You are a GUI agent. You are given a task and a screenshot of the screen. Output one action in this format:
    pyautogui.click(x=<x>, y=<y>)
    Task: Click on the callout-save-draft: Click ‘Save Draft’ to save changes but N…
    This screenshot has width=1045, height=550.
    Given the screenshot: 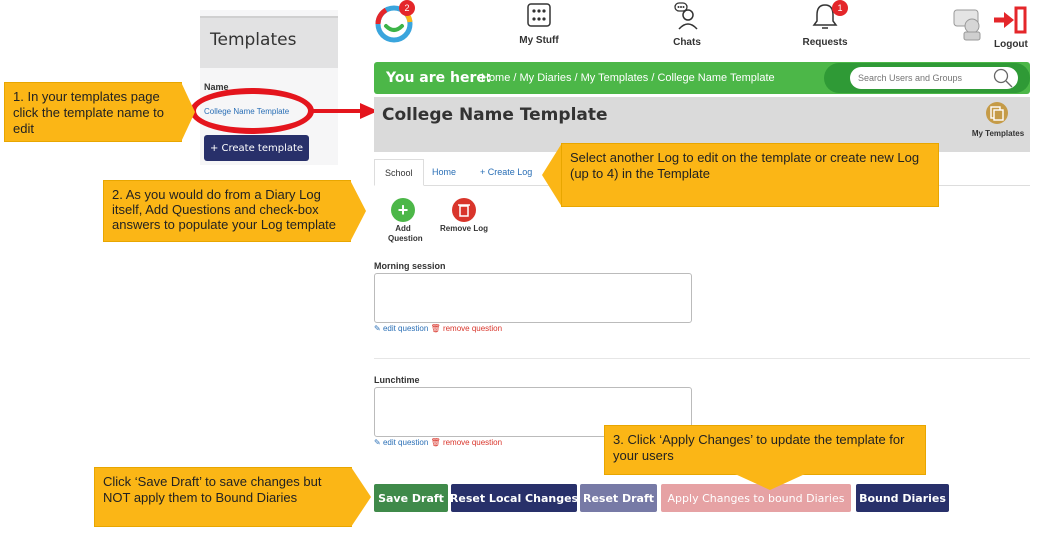 What is the action you would take?
    pyautogui.click(x=223, y=497)
    